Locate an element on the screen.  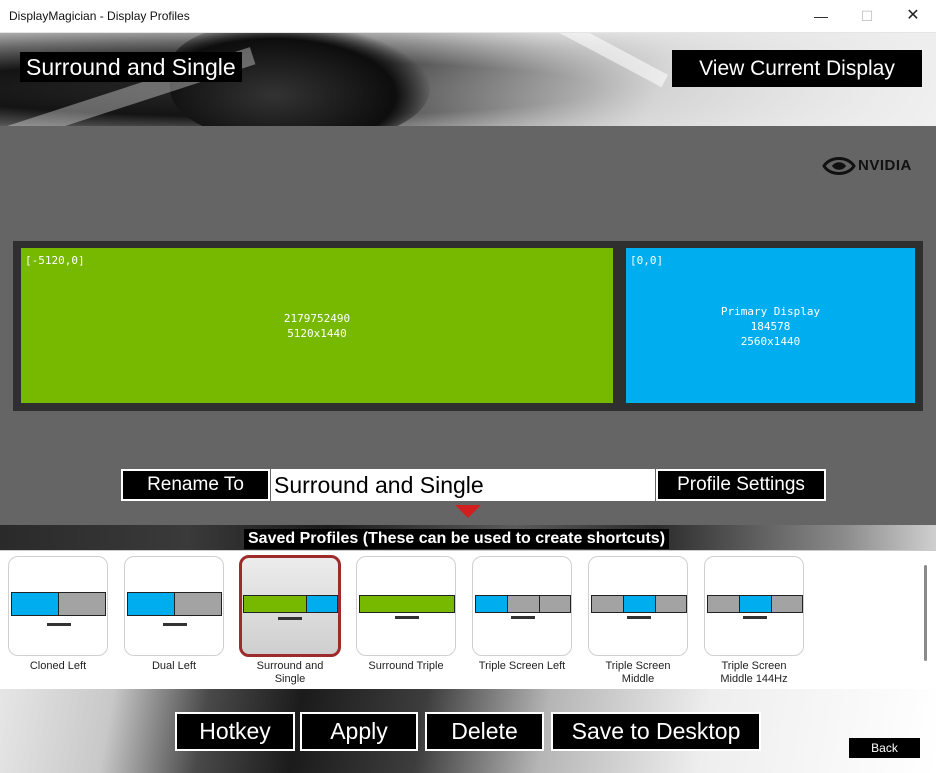
delete-button: Delete is located at coordinates (484, 731).